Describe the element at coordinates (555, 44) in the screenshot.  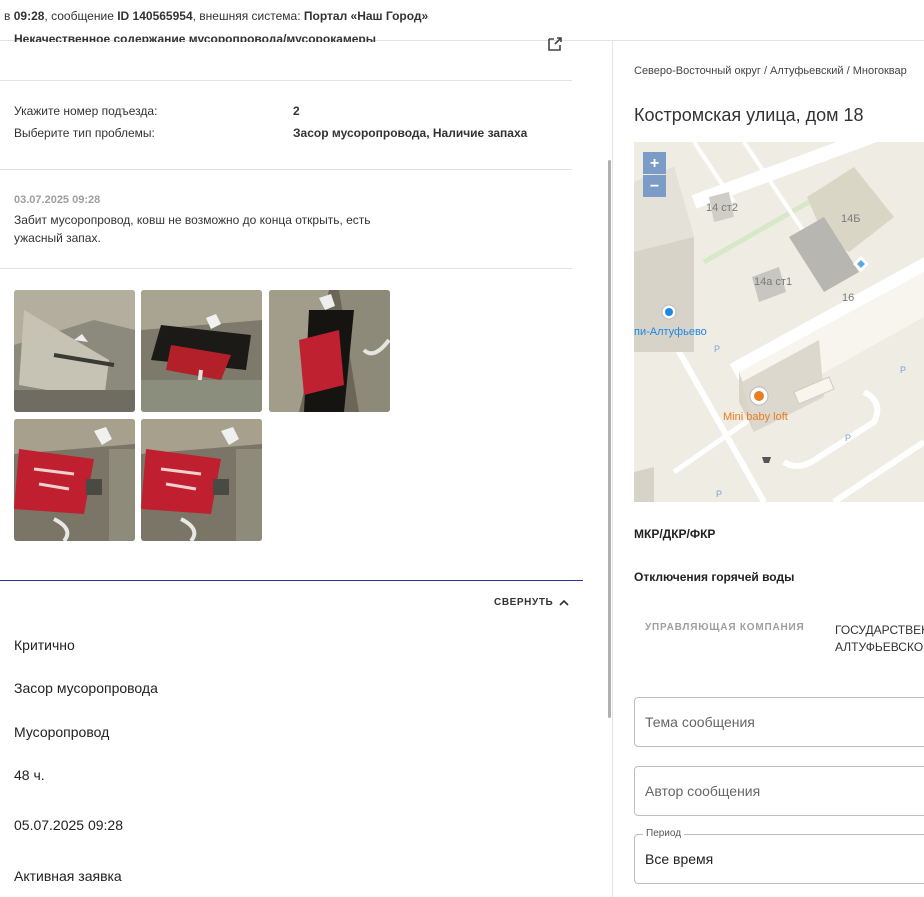
I see `open-external-icon` at that location.